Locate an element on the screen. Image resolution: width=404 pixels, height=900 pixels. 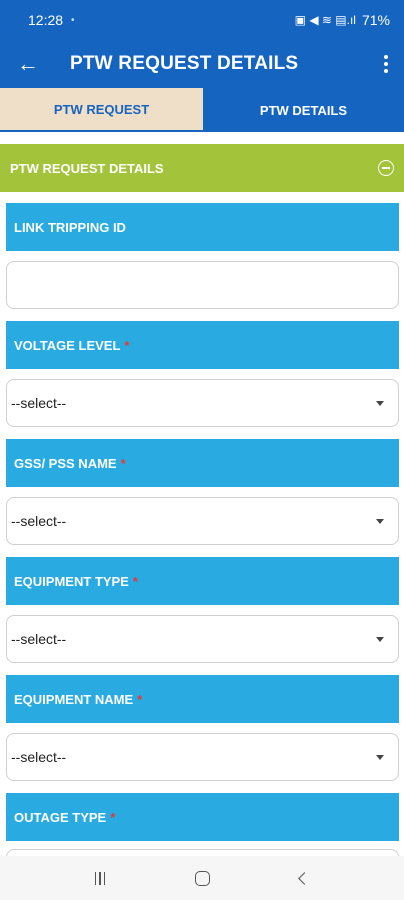
equipment-name-selected: --select-- is located at coordinates (39, 757).